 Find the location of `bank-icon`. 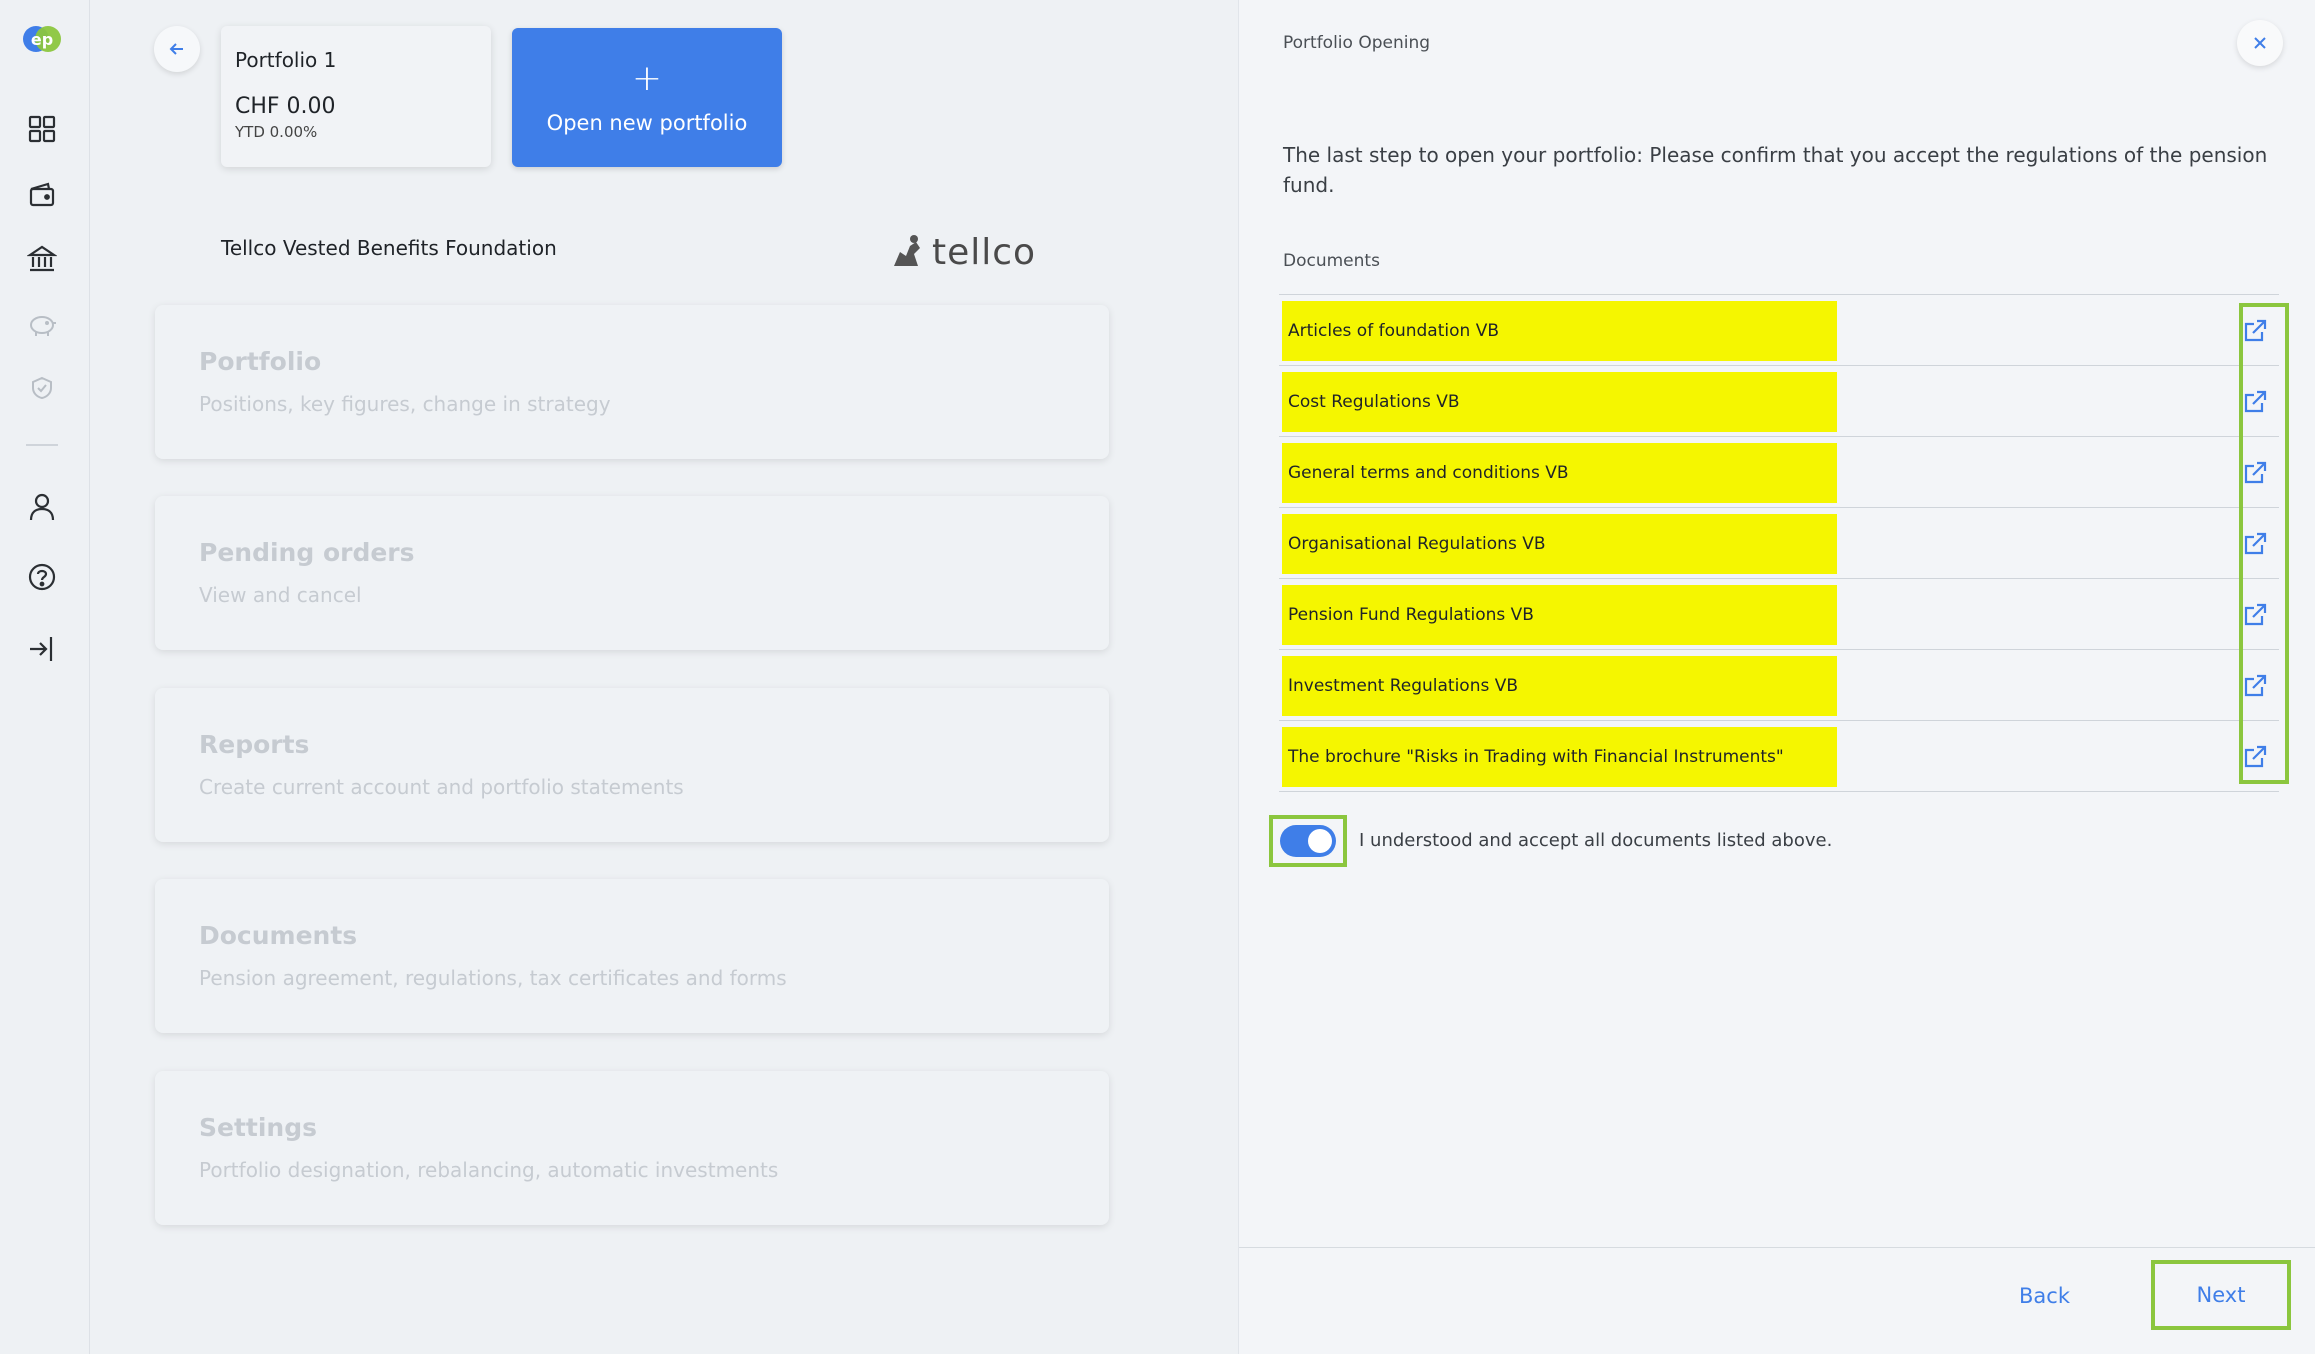

bank-icon is located at coordinates (42, 259).